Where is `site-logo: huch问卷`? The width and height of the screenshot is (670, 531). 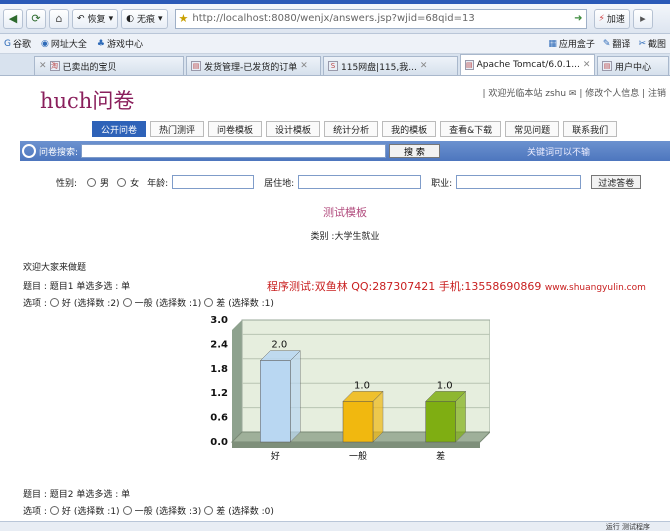
site-logo: huch问卷 is located at coordinates (87, 100).